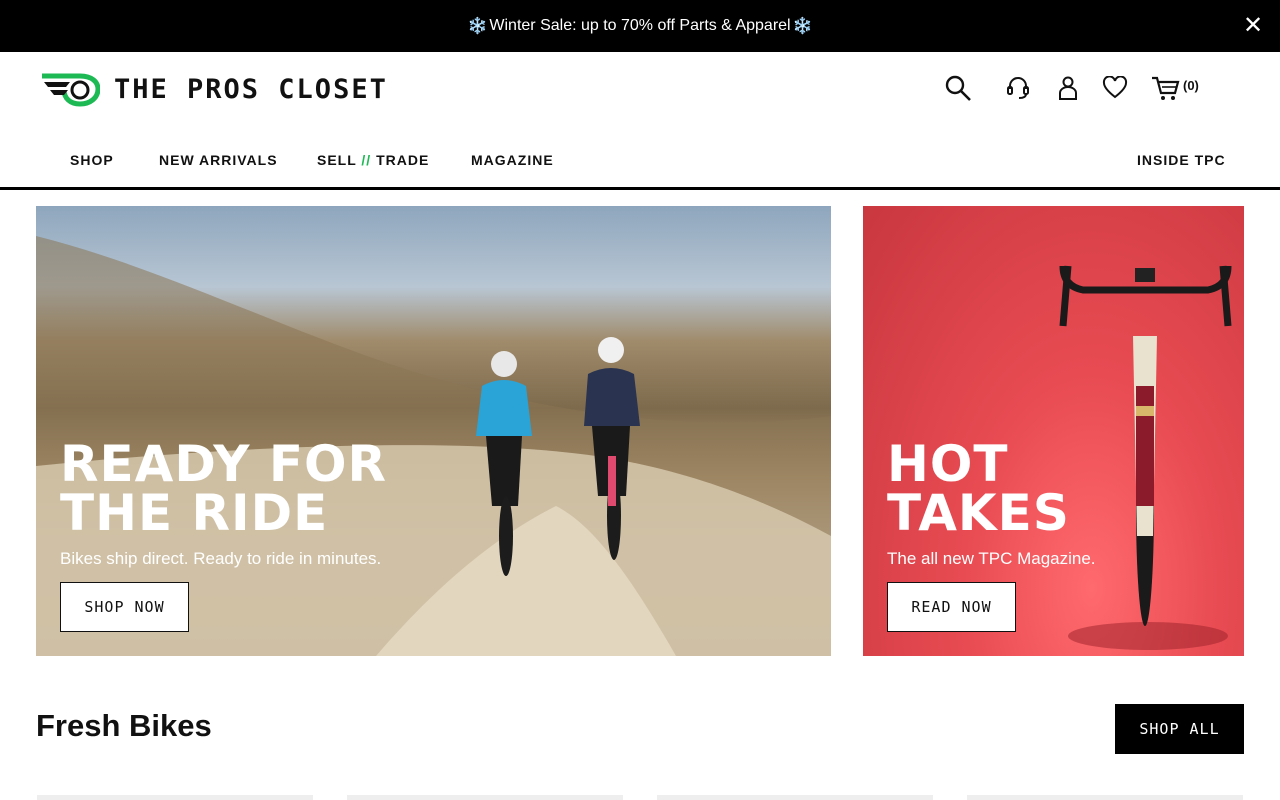 The image size is (1280, 800). Describe the element at coordinates (92, 160) in the screenshot. I see `nav-shop: SHOP` at that location.